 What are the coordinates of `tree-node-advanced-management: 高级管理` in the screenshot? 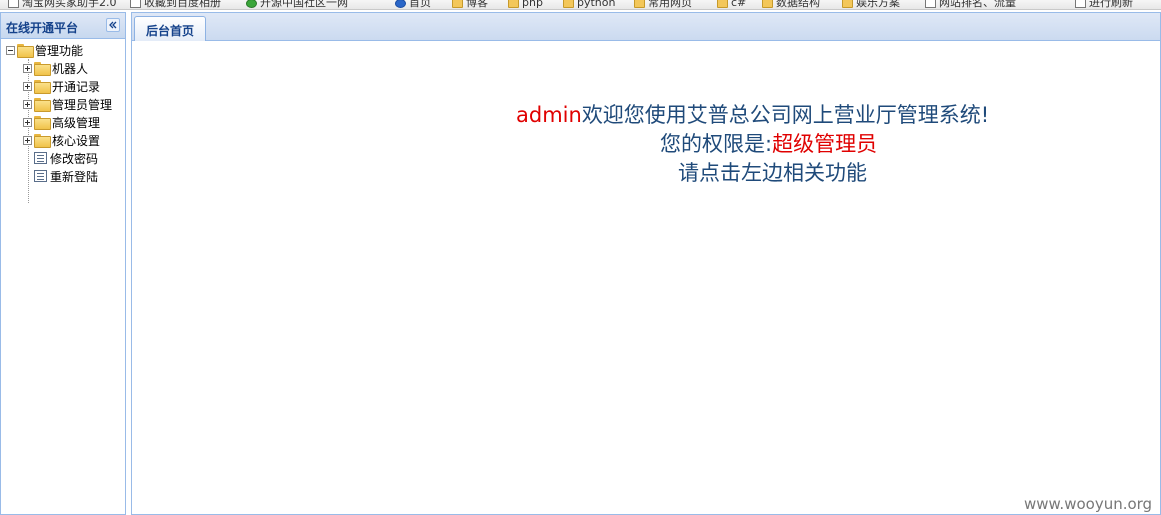 It's located at (63, 122).